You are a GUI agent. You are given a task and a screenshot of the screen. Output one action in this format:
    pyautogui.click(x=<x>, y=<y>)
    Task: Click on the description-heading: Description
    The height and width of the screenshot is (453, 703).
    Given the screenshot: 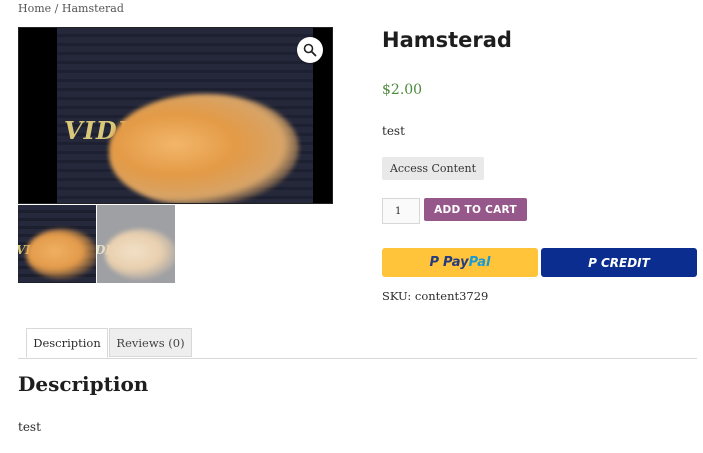 What is the action you would take?
    pyautogui.click(x=83, y=384)
    